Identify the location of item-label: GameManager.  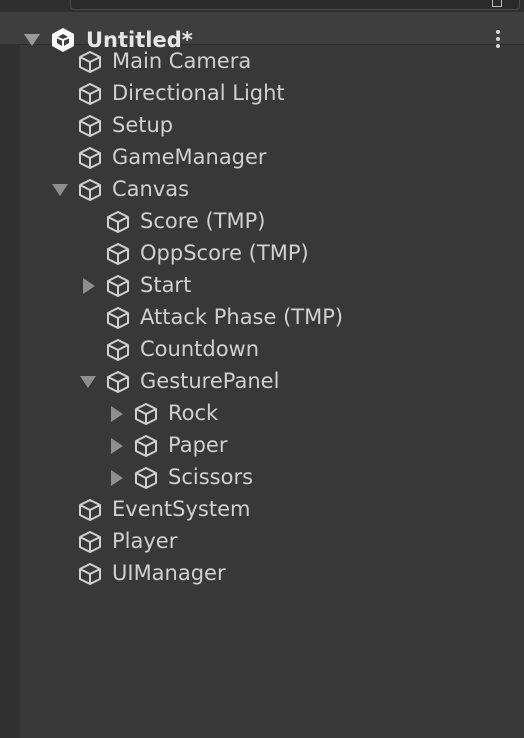
(189, 157).